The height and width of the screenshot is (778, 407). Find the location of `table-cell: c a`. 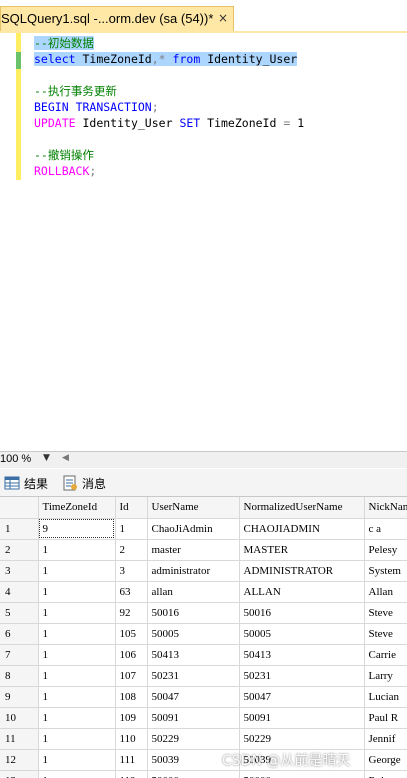

table-cell: c a is located at coordinates (385, 529).